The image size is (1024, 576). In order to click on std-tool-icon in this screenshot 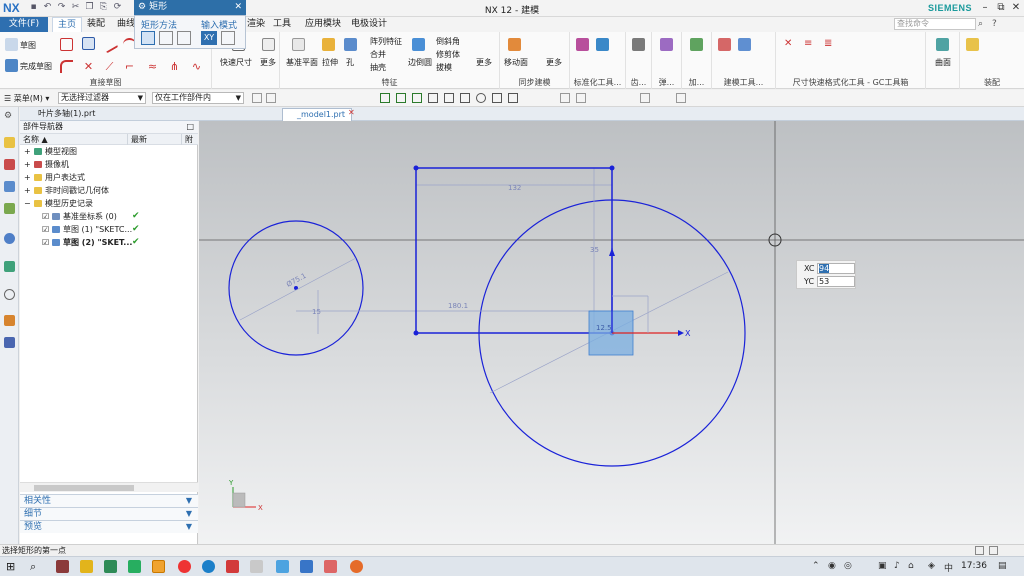, I will do `click(582, 44)`.